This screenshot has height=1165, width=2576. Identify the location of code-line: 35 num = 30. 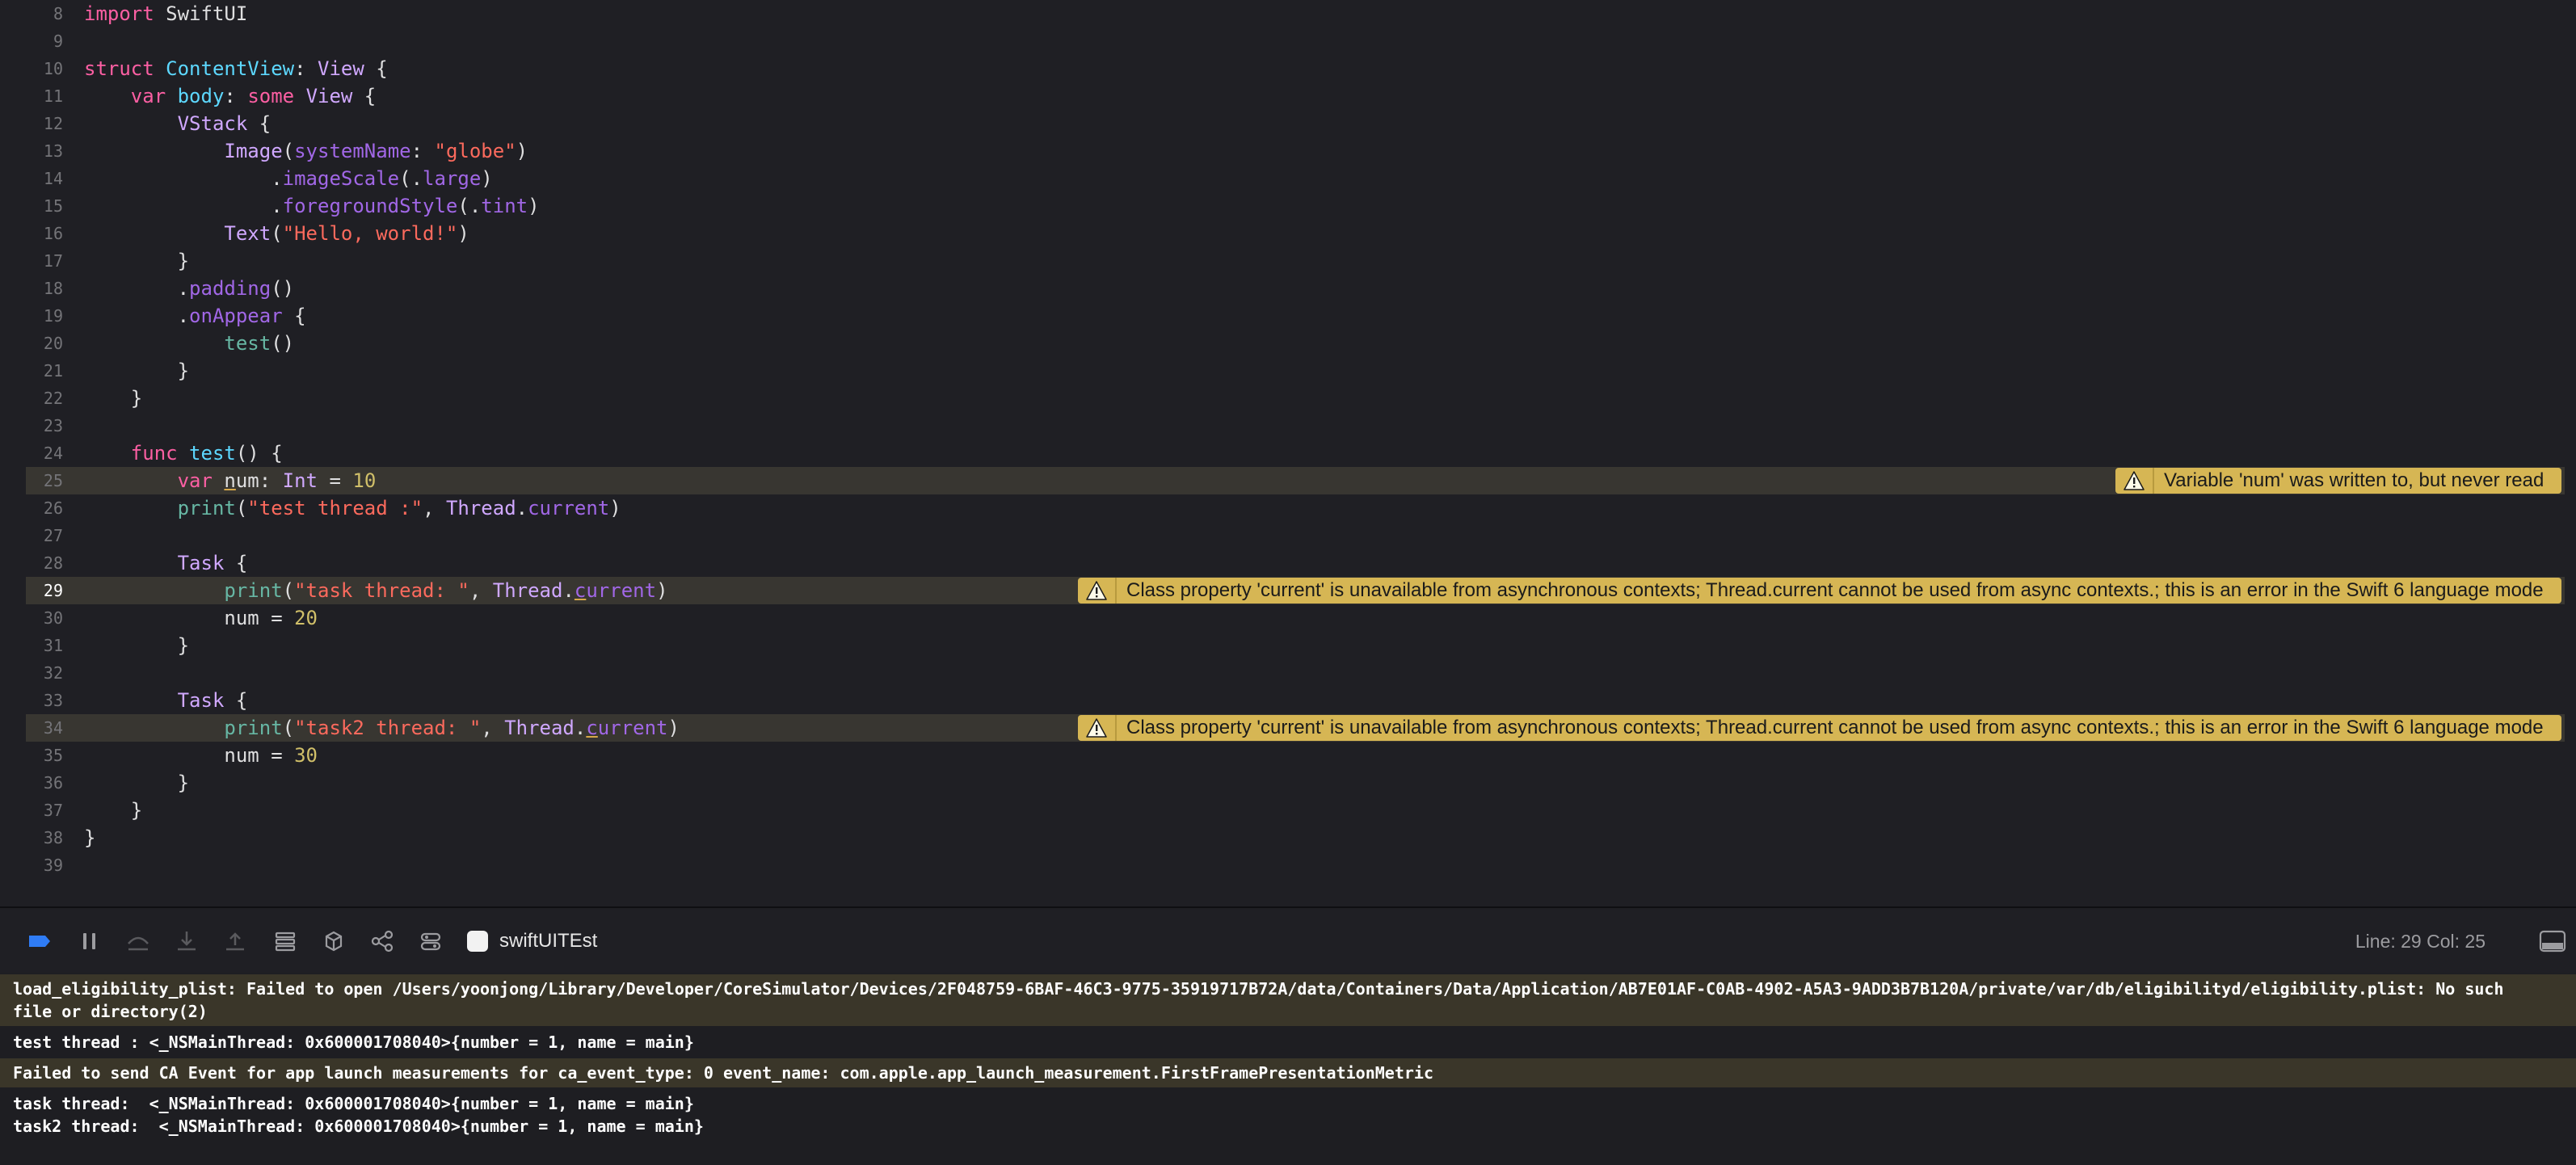
(1295, 755).